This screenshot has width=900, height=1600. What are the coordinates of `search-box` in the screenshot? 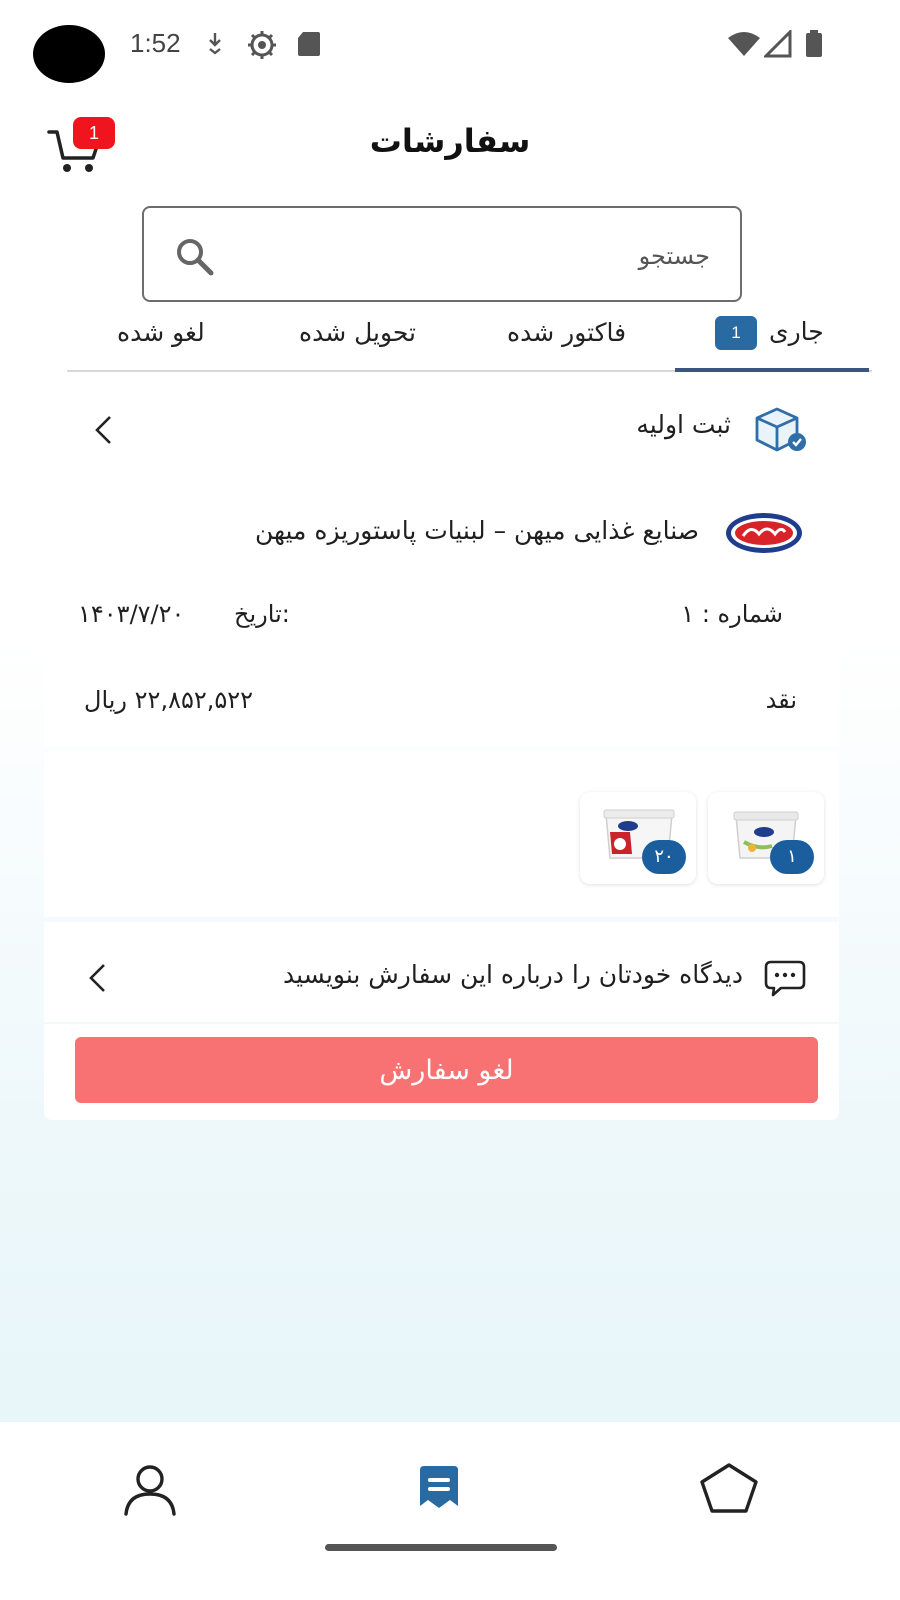 It's located at (442, 254).